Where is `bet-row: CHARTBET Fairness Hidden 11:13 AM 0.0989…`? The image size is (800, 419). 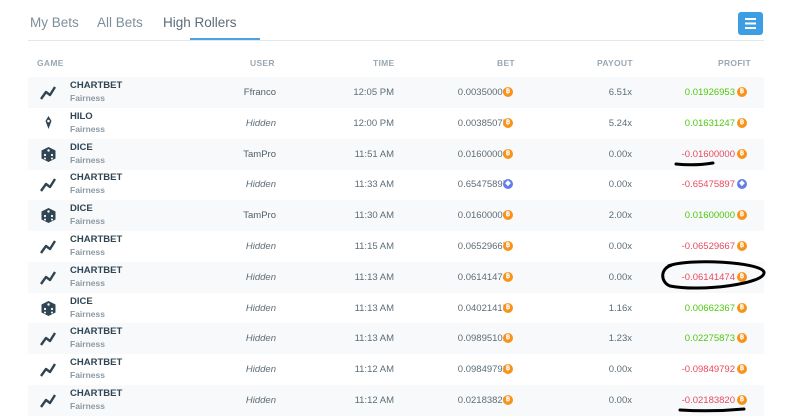
bet-row: CHARTBET Fairness Hidden 11:13 AM 0.0989… is located at coordinates (396, 339).